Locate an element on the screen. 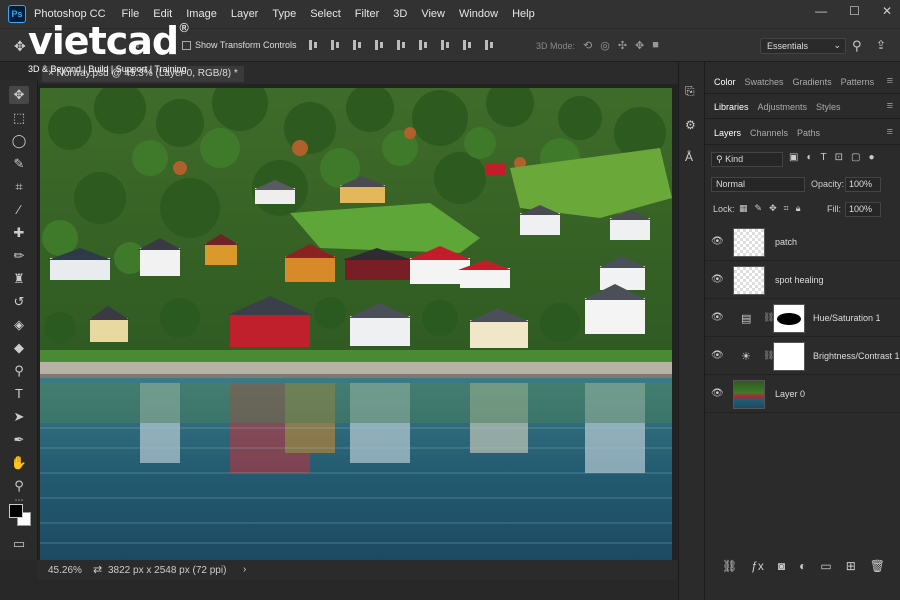 This screenshot has height=600, width=900. more-options-icon is located at coordinates (489, 45).